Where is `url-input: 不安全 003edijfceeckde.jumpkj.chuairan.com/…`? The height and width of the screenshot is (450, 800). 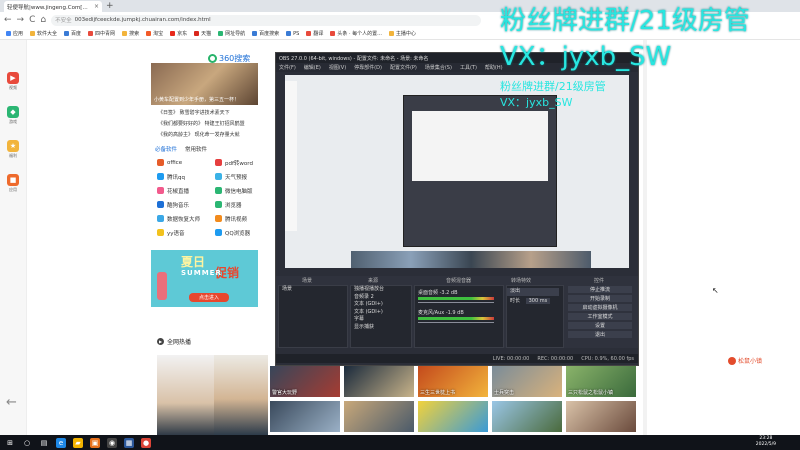 url-input: 不安全 003edijfceeckde.jumpkj.chuairan.com/… is located at coordinates (266, 20).